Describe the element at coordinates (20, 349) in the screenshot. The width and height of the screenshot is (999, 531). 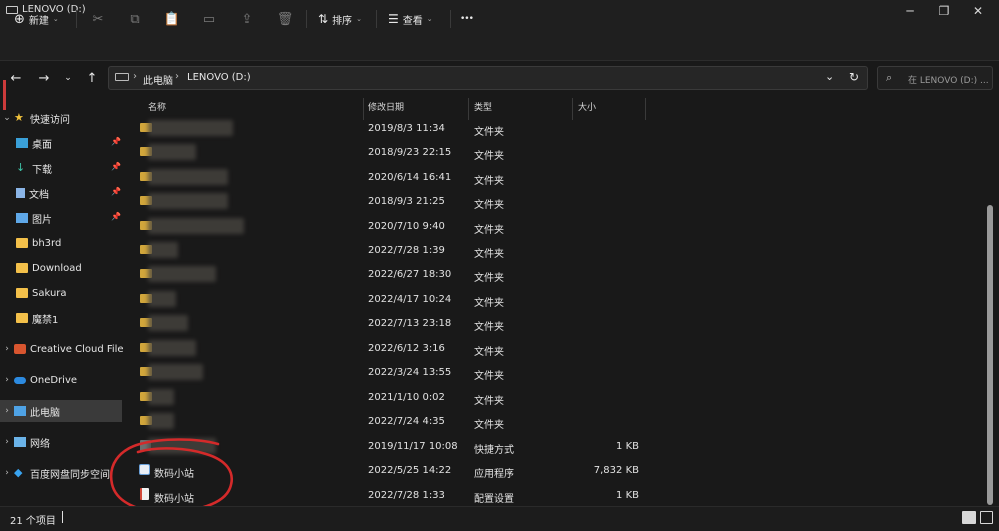
I see `creative-cloud-icon` at that location.